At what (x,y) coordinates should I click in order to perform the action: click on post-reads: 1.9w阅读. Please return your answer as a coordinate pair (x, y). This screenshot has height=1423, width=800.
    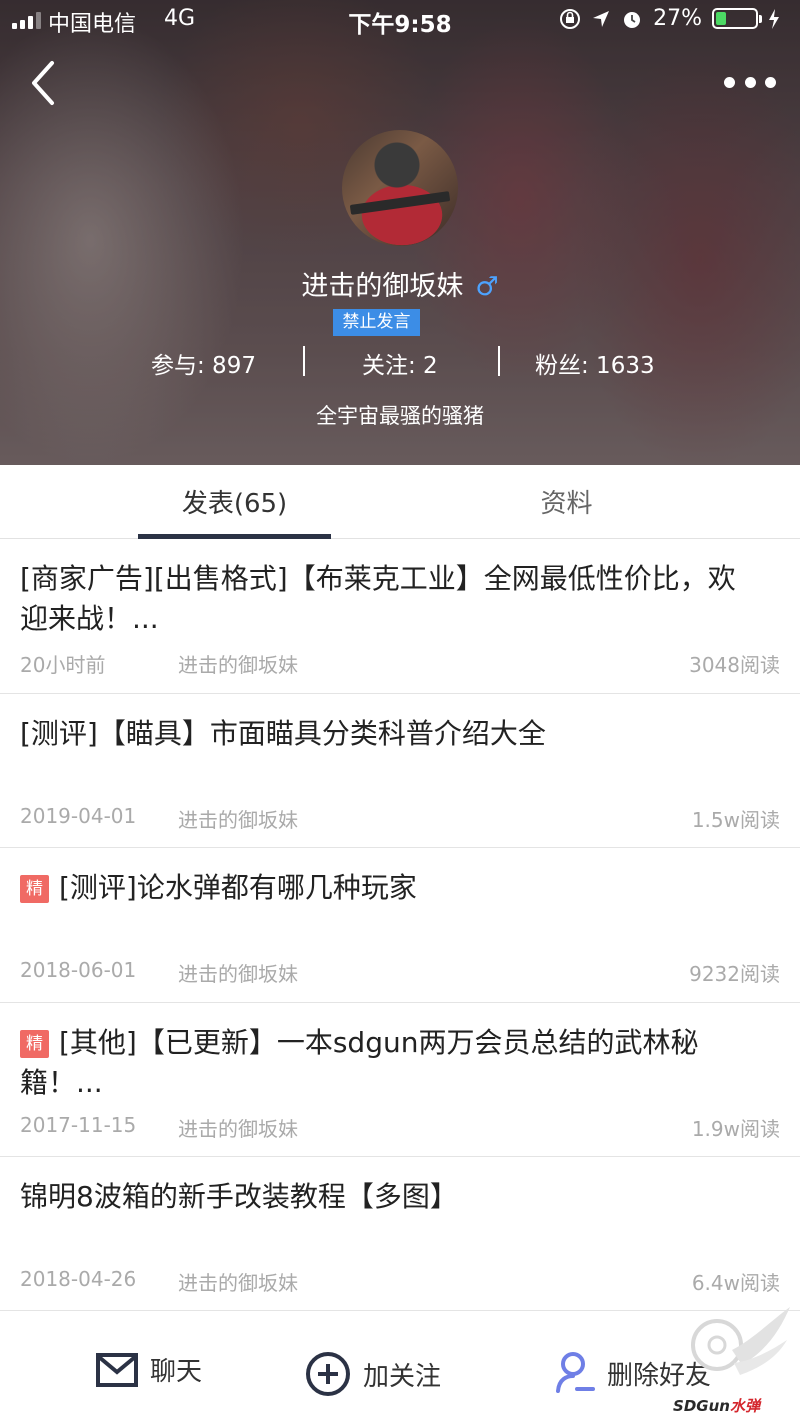
    Looking at the image, I should click on (735, 1128).